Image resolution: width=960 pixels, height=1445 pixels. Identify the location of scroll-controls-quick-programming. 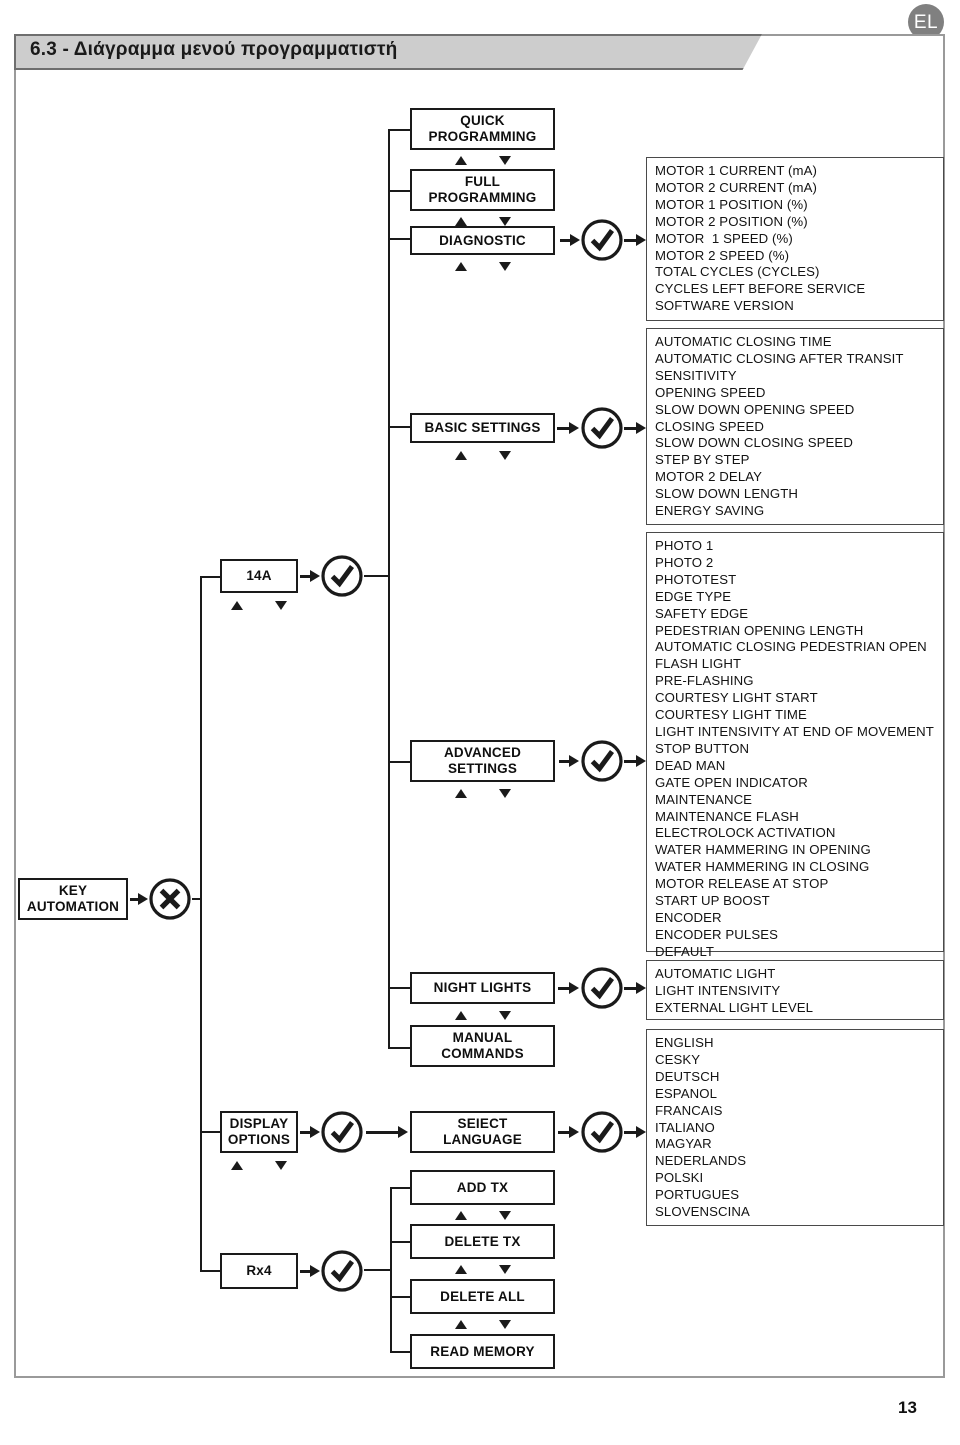
(483, 160).